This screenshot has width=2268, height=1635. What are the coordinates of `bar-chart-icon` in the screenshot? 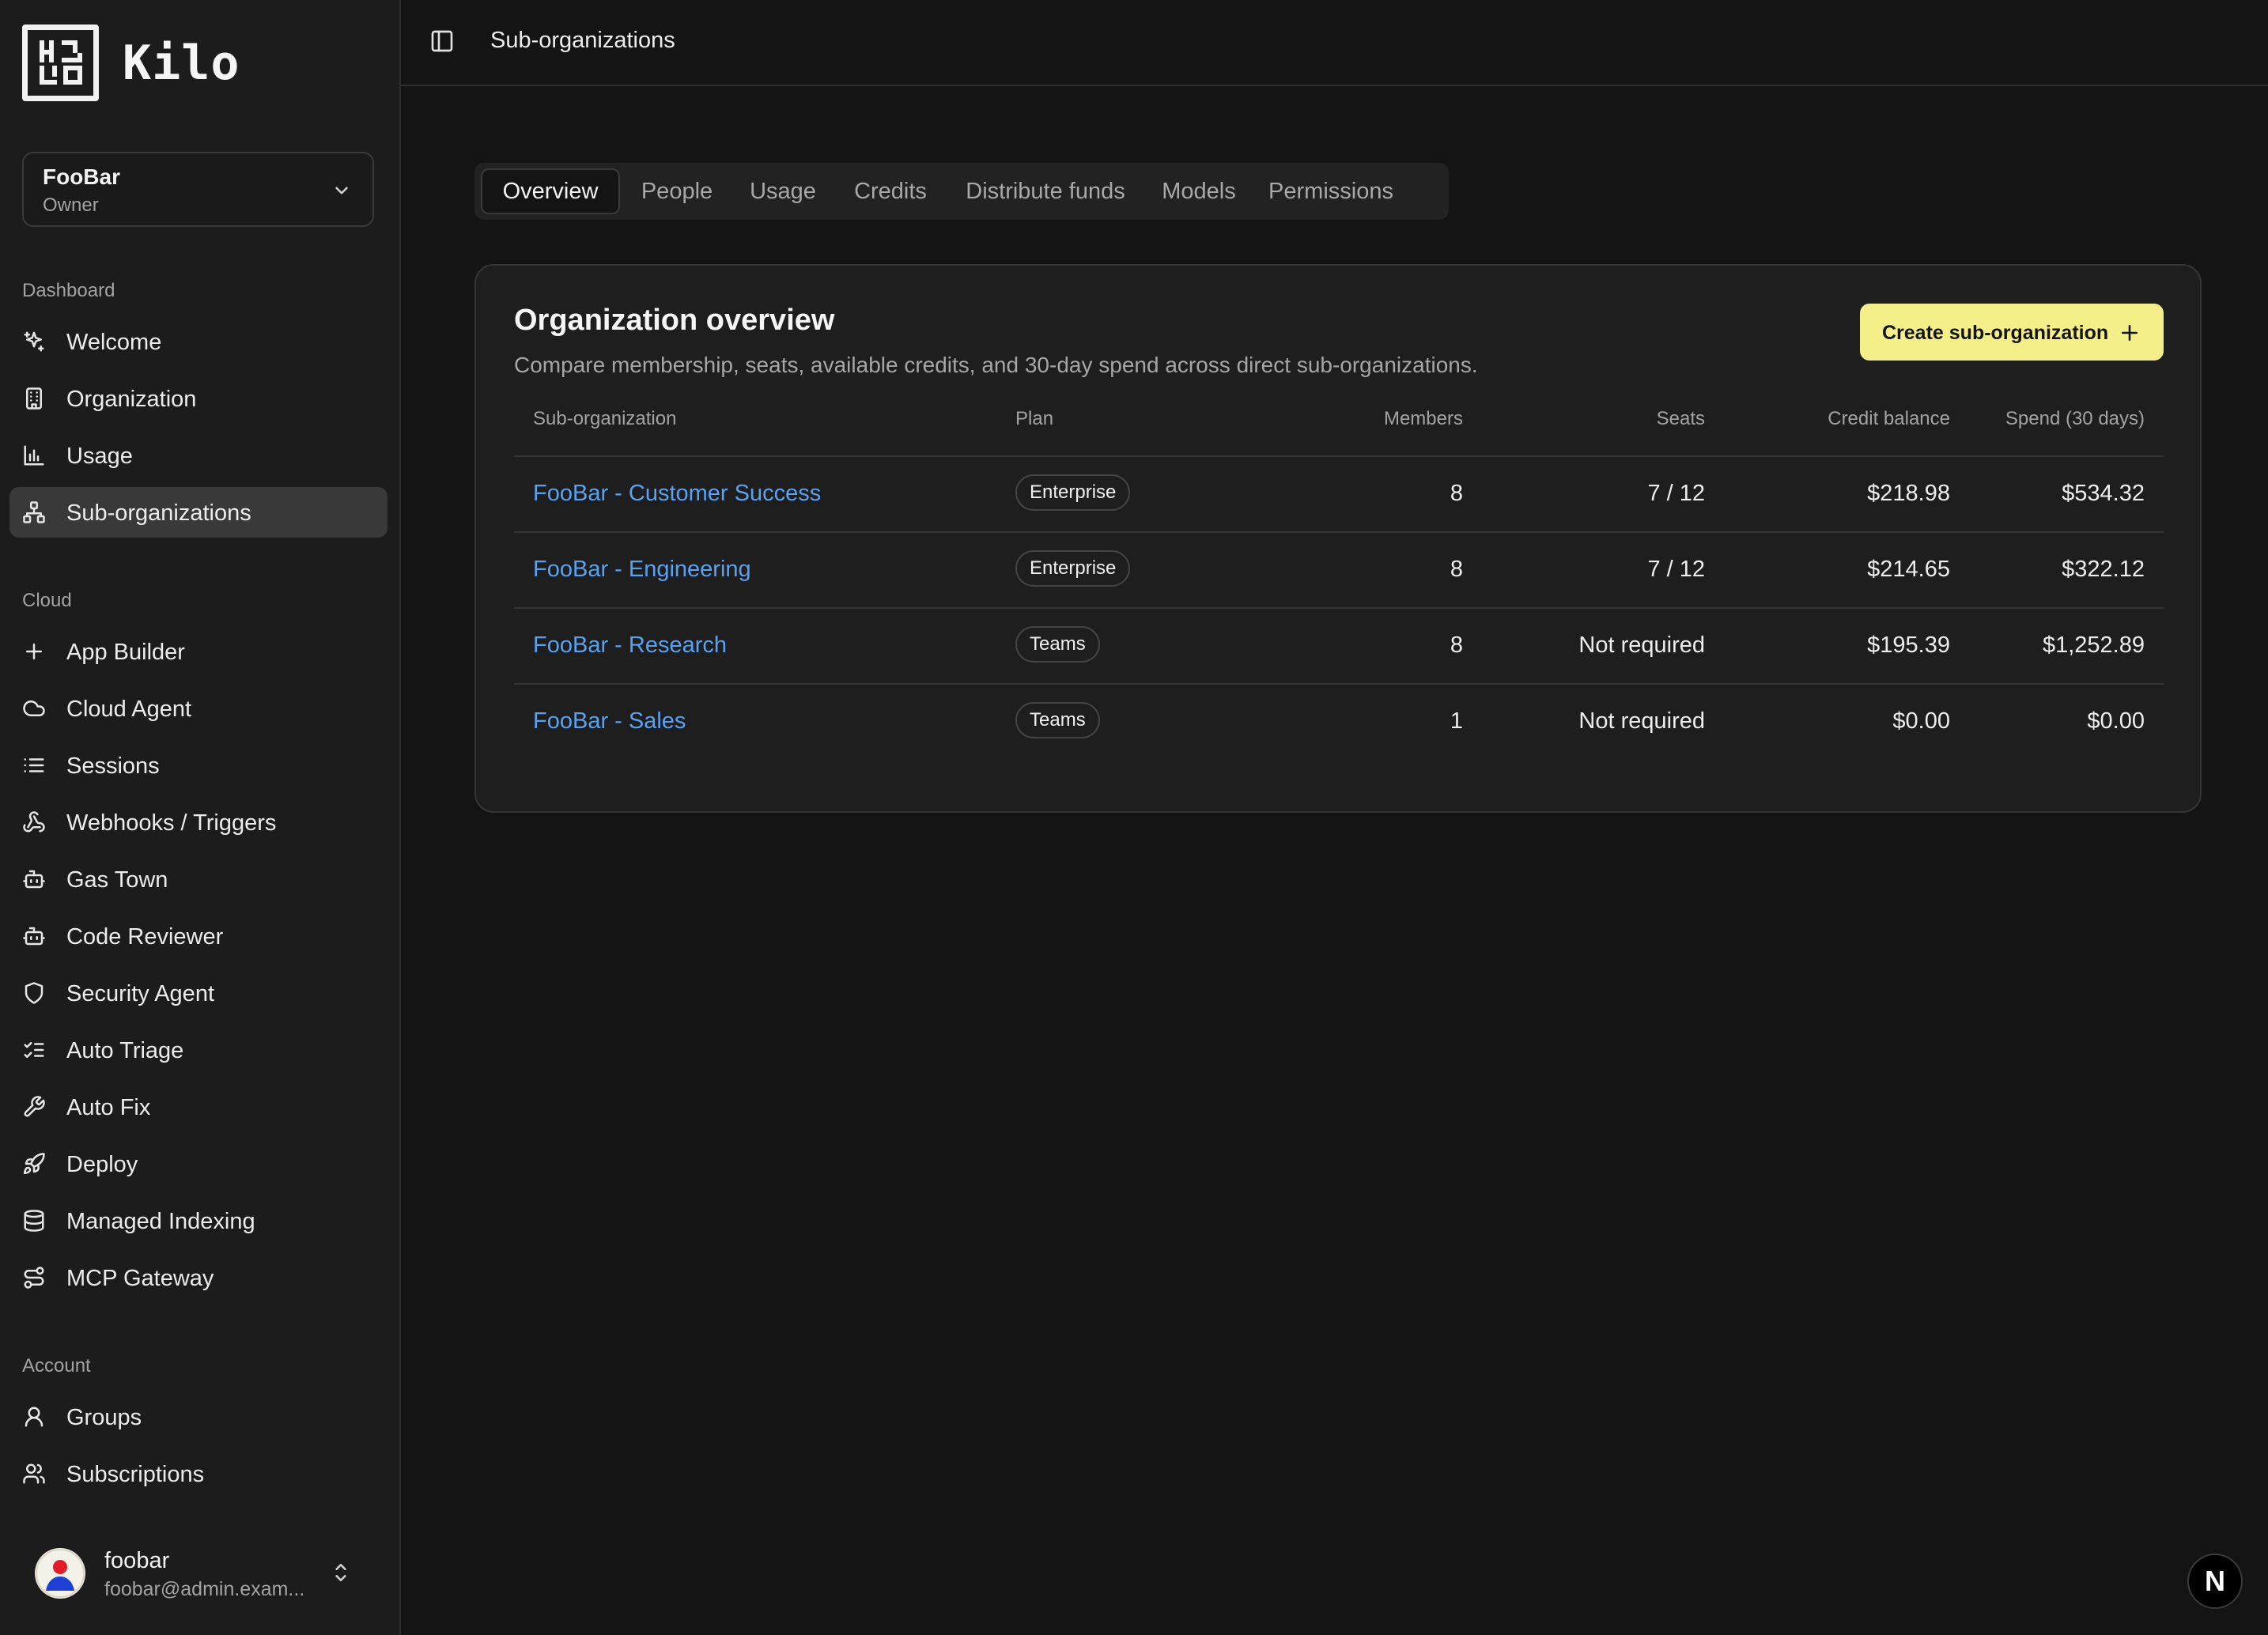 It's located at (34, 456).